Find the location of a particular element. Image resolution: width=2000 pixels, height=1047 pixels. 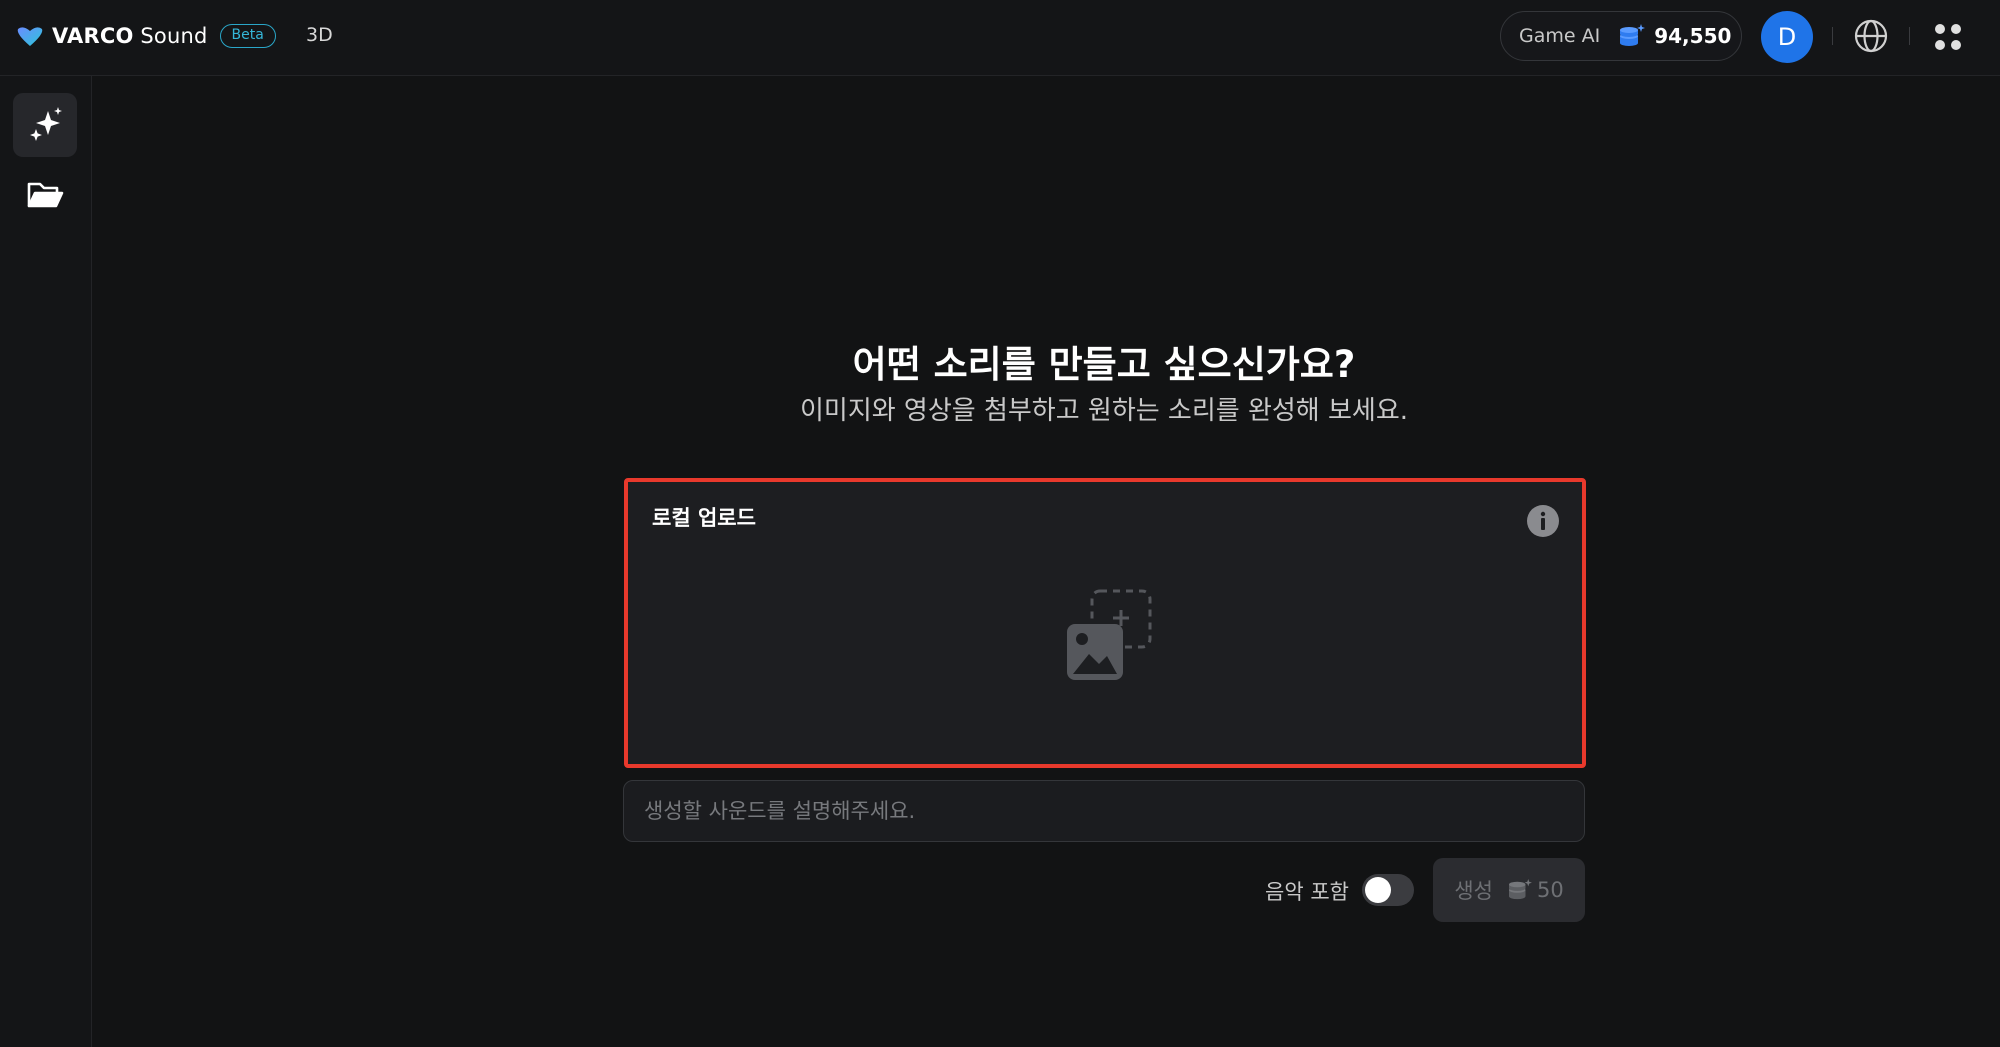

add-image-icon is located at coordinates (1109, 634).